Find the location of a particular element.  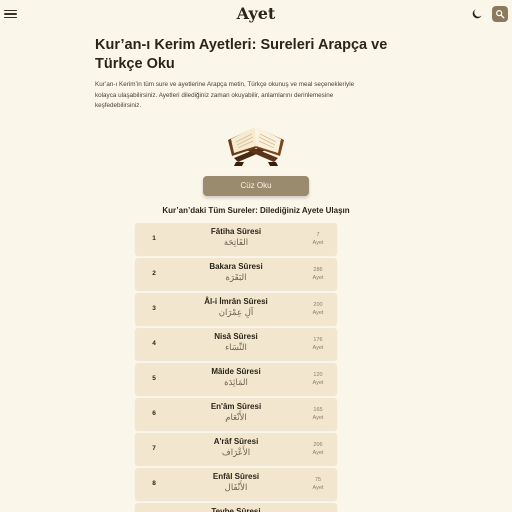

surah-names: Nisâ Sûresi النِّسَاء is located at coordinates (236, 343).